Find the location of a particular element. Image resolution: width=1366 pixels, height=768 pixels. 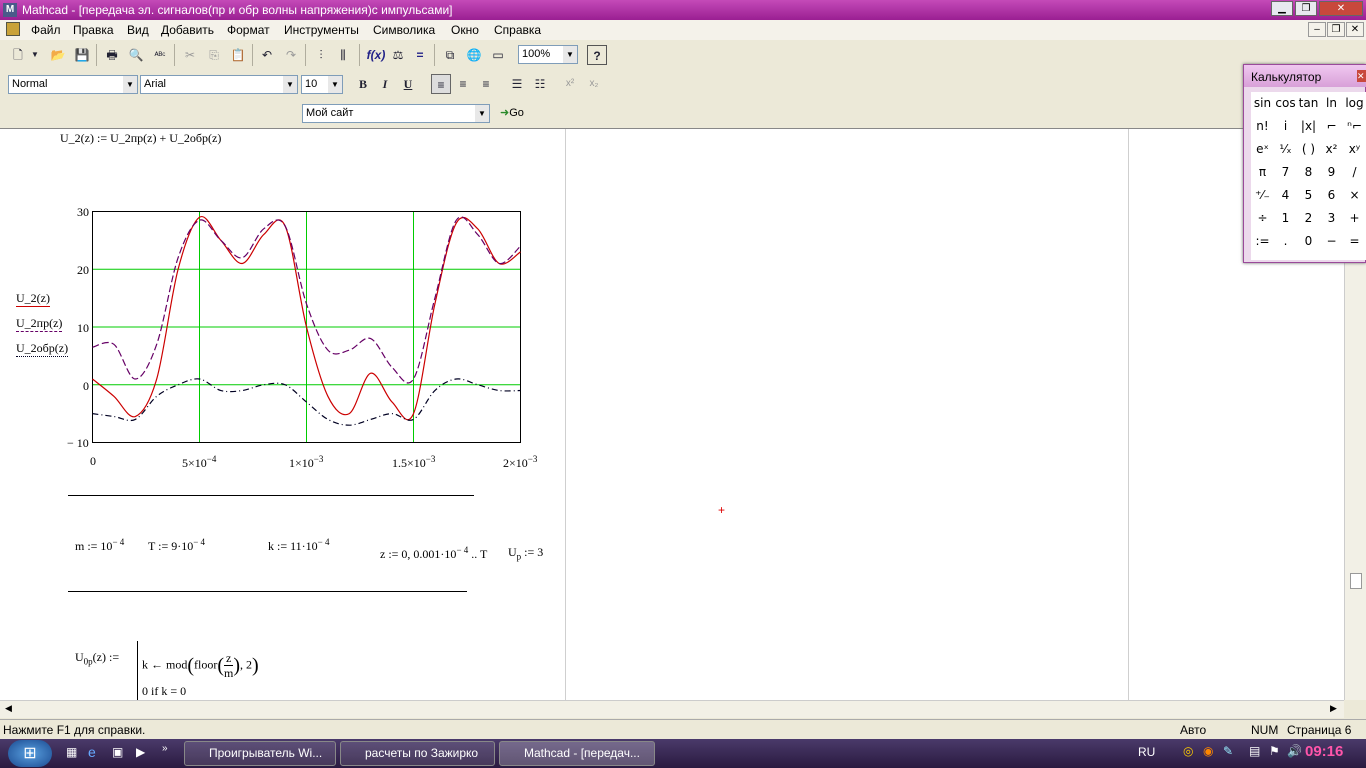

calculator-key: ⁺⁄₋ is located at coordinates (1262, 195).